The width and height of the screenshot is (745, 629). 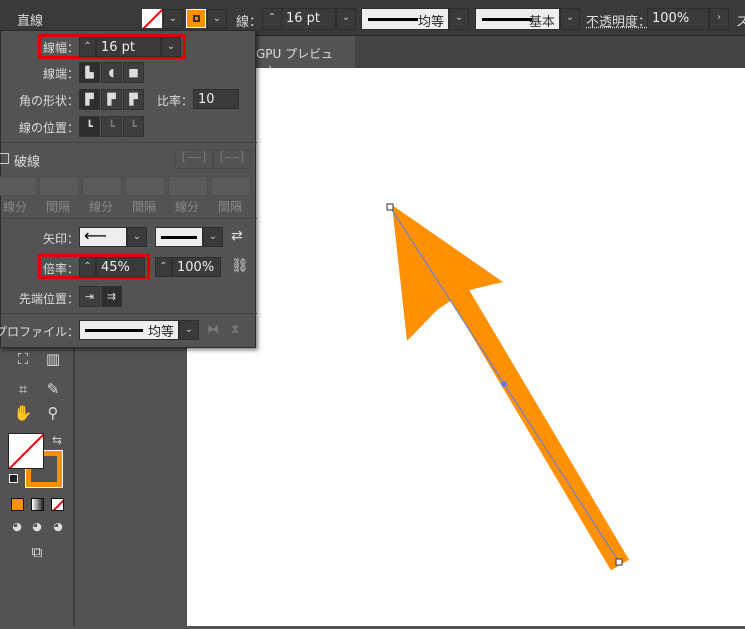 What do you see at coordinates (57, 504) in the screenshot?
I see `none-mode-button` at bounding box center [57, 504].